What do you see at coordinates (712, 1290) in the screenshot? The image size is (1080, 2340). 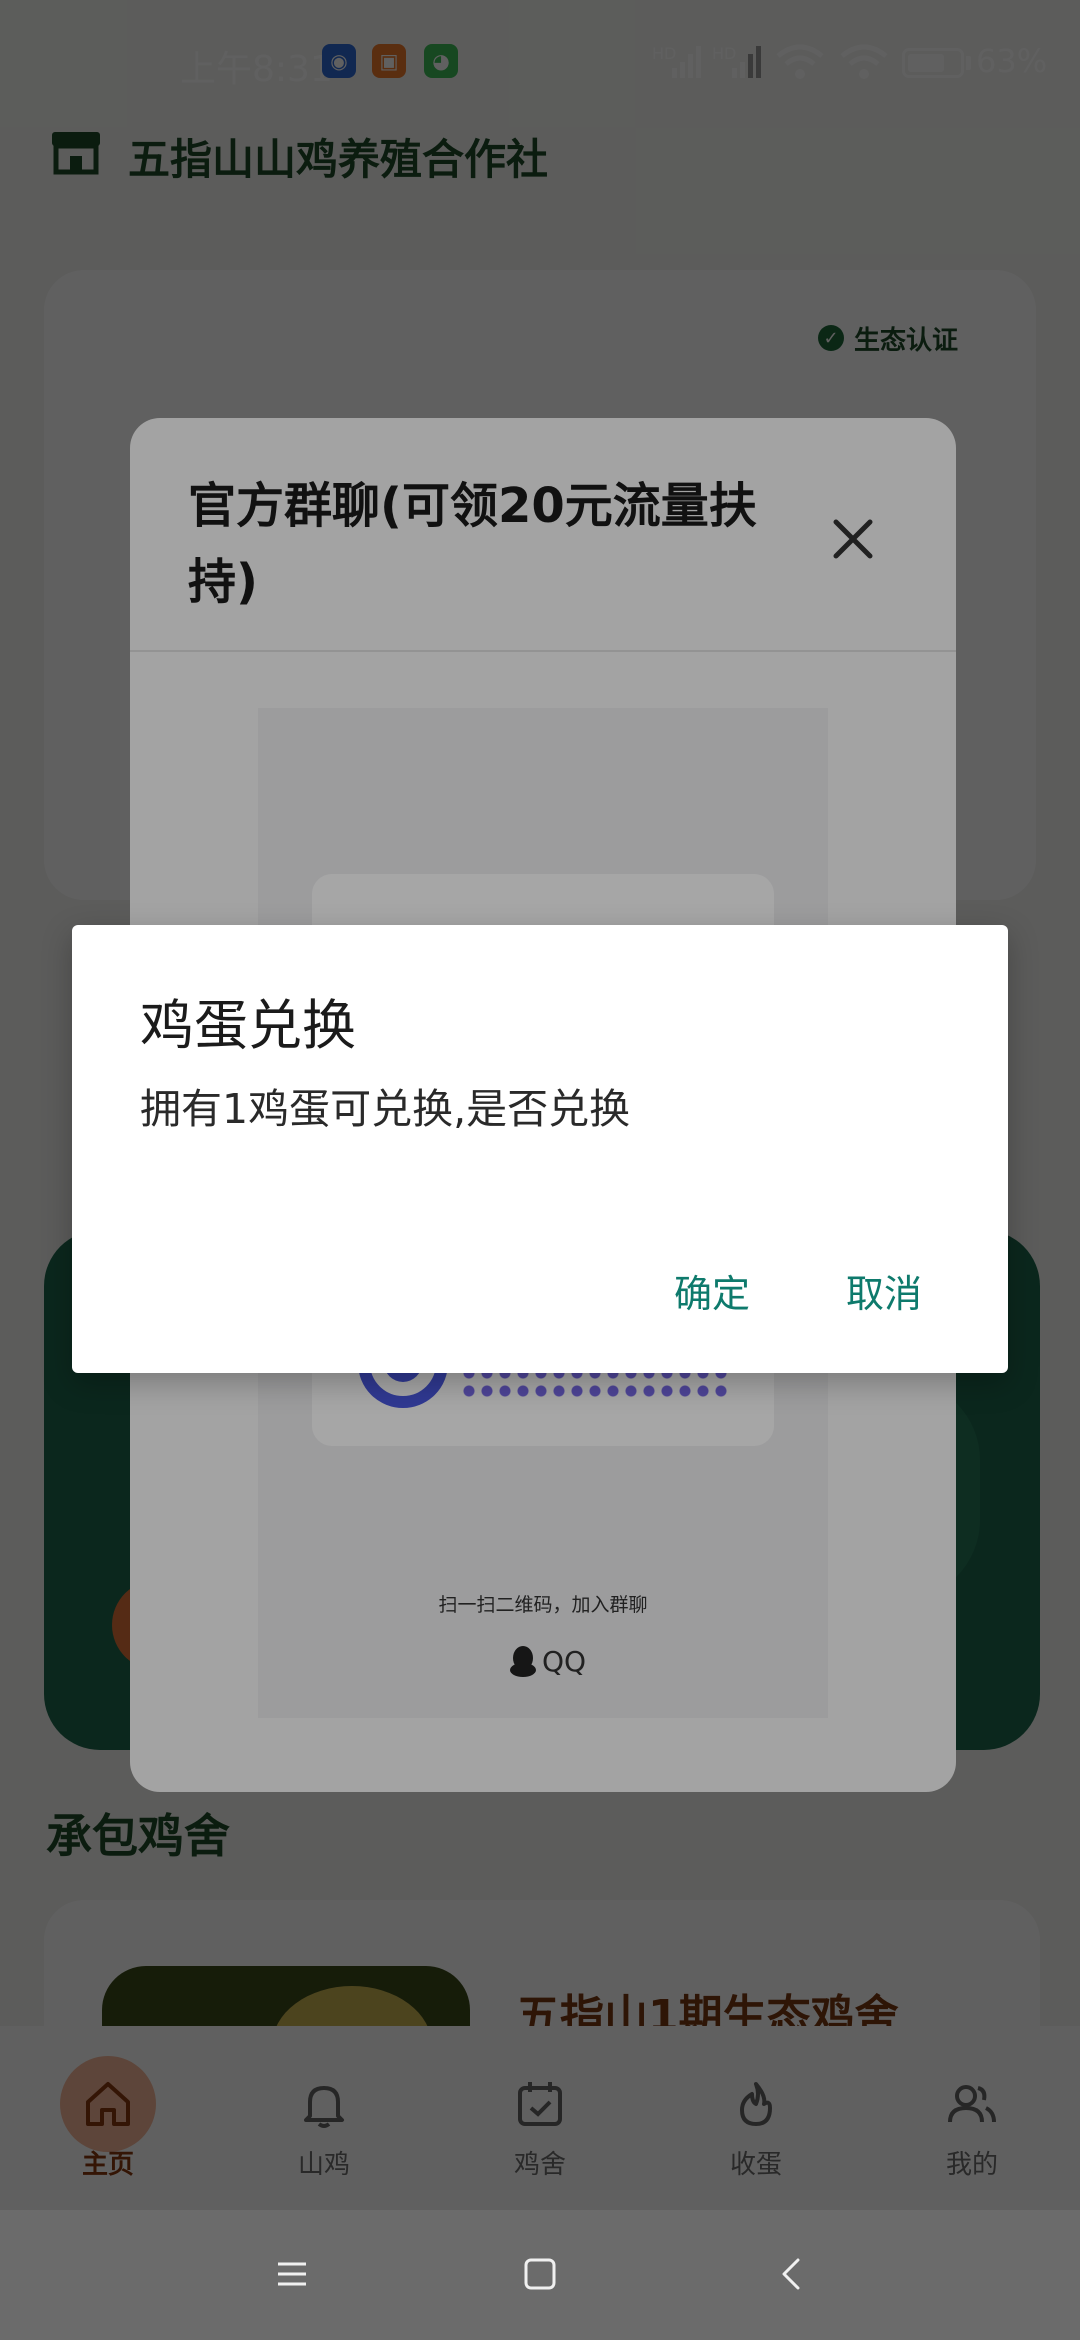 I see `confirm-button: 确定` at bounding box center [712, 1290].